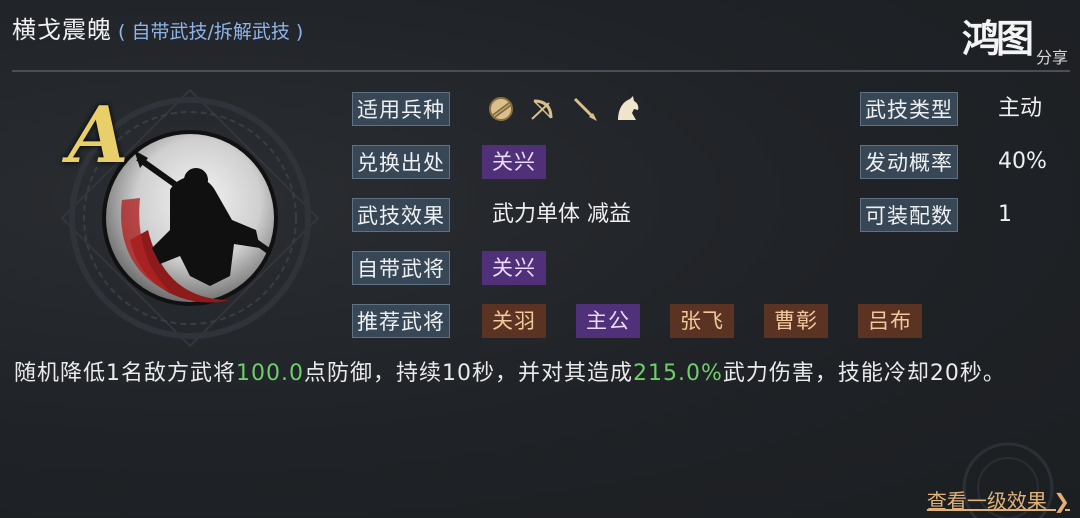  I want to click on own-general-label: 自带武将, so click(401, 268).